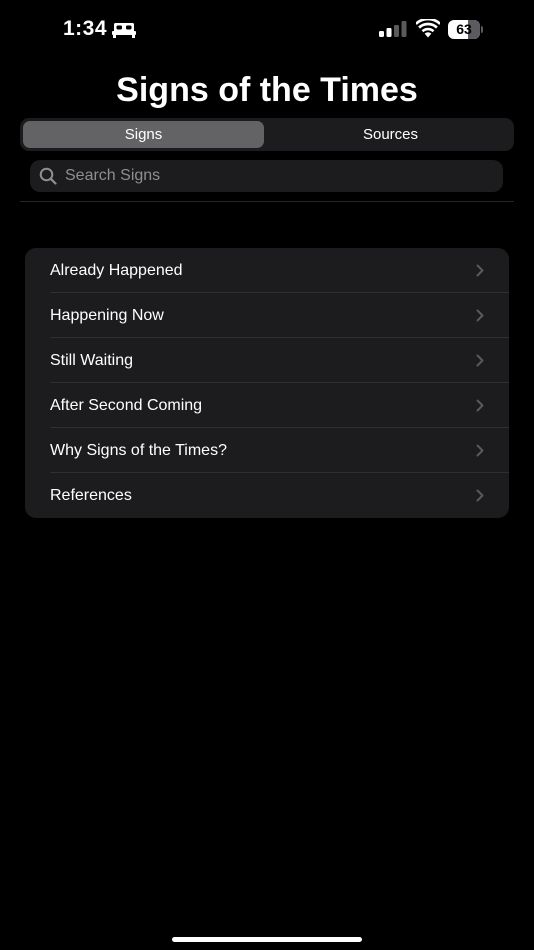  I want to click on status-bar: 1:34 63, so click(267, 28).